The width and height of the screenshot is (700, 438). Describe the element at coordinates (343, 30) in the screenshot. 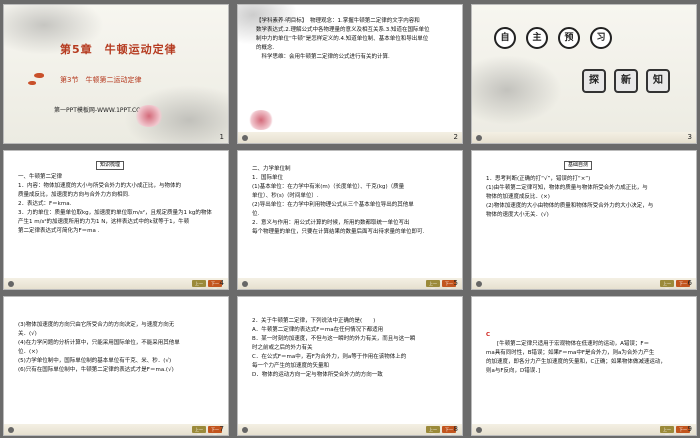

I see `text-line: 数学表达式.2.理解公式中各物理量的意义及相互关系.3.知道在国际单位` at that location.